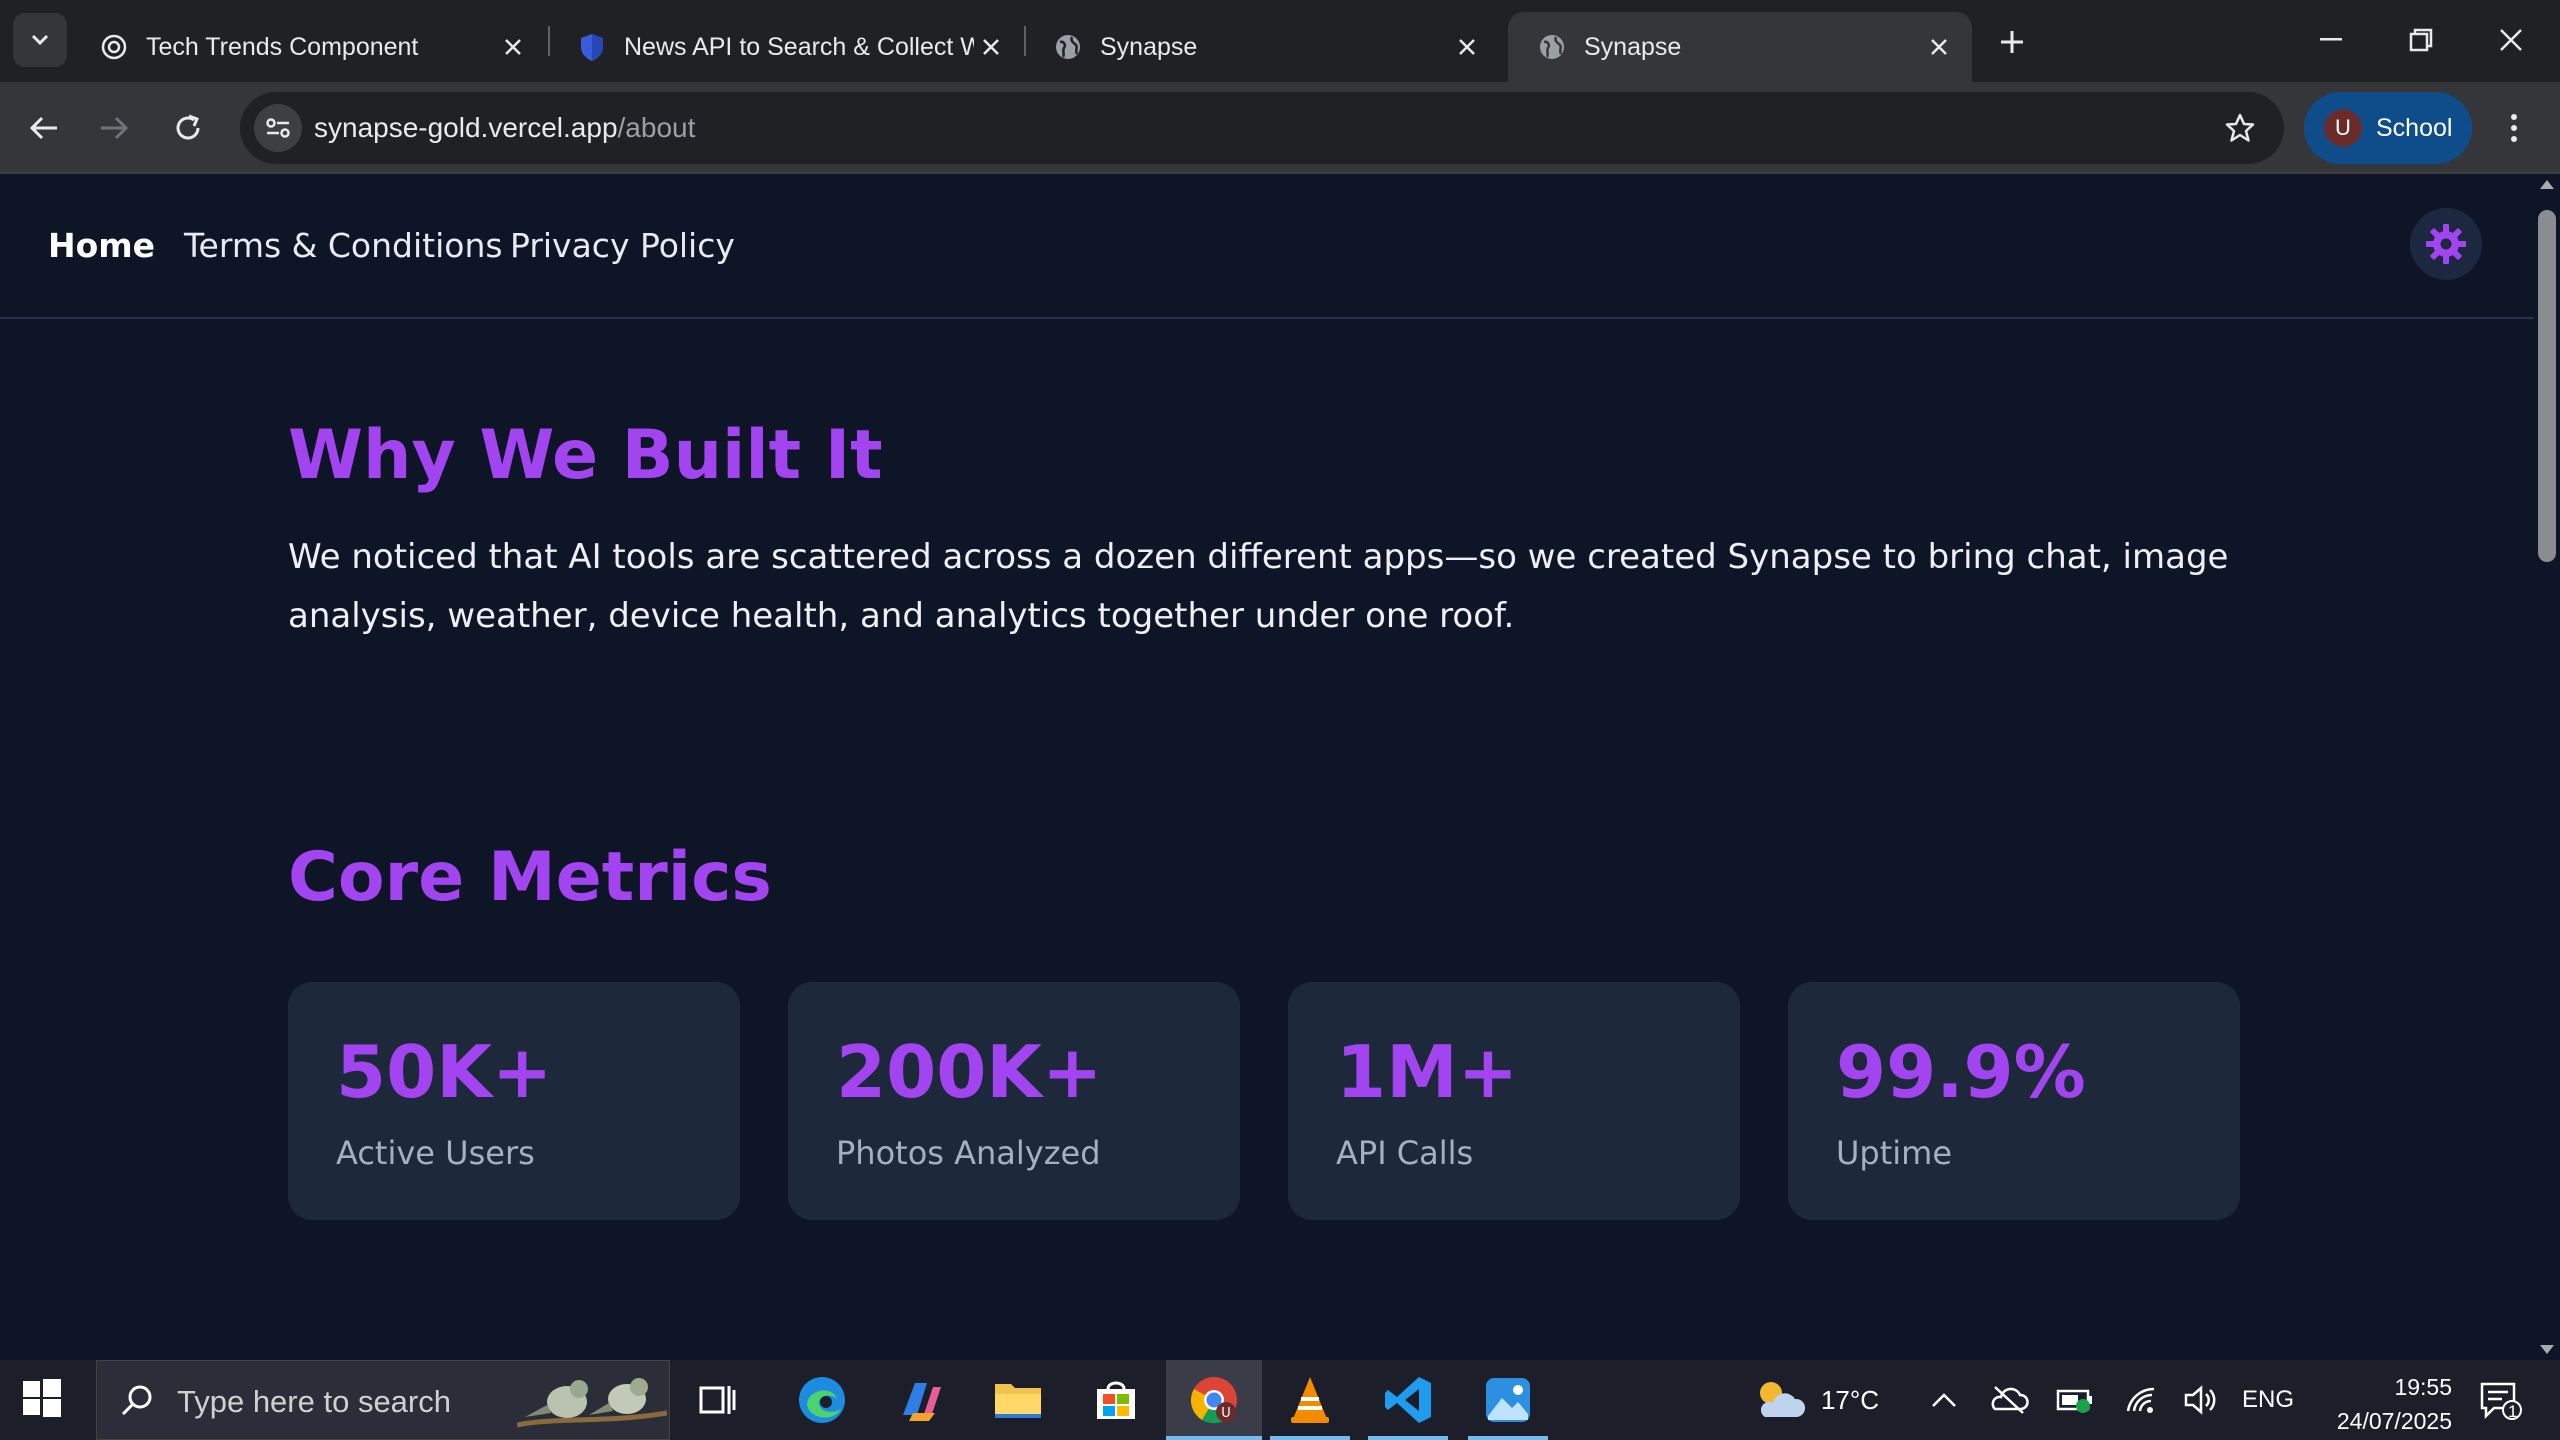 Image resolution: width=2560 pixels, height=1440 pixels. What do you see at coordinates (314, 1401) in the screenshot?
I see `search-placeholder: Type here to search` at bounding box center [314, 1401].